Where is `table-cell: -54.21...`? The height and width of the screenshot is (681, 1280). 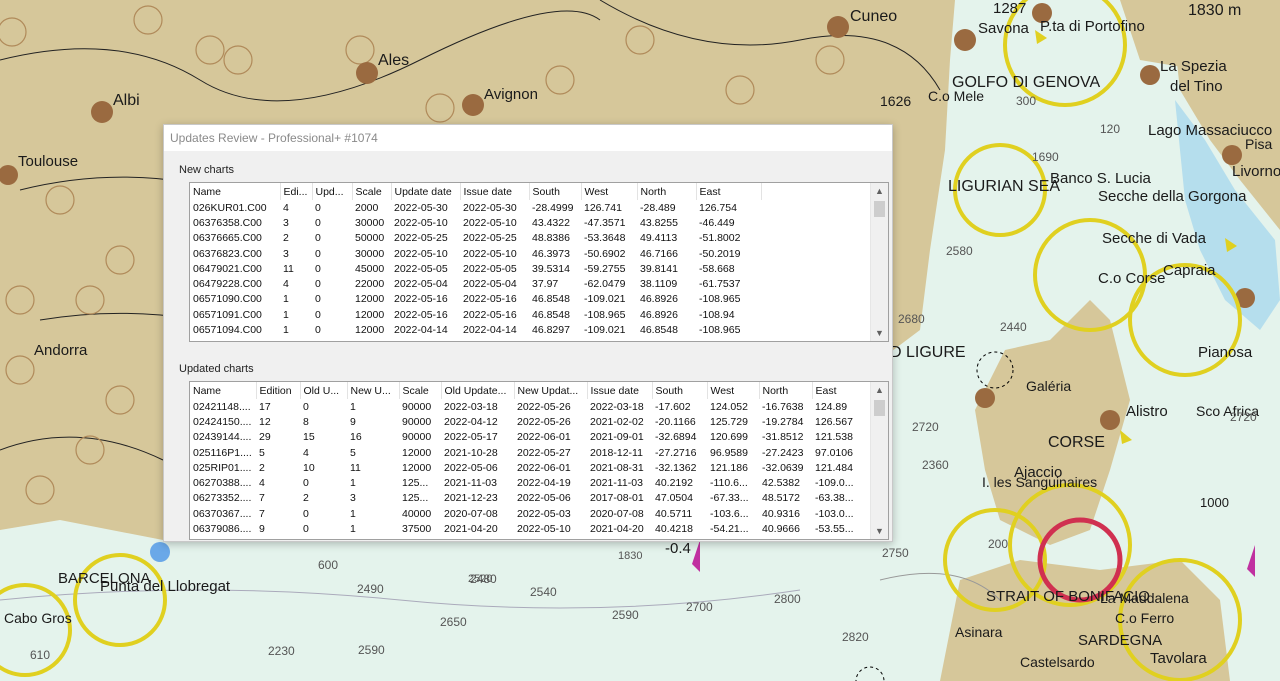
table-cell: -54.21... is located at coordinates (729, 529).